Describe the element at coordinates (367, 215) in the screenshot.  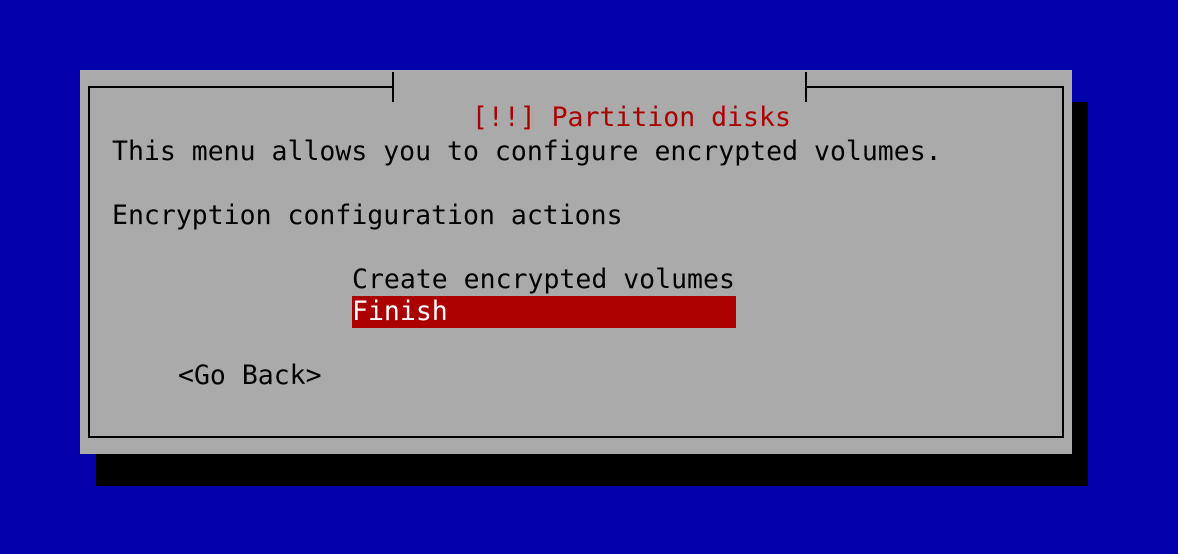
I see `menu-prompt: Encryption configuration actions` at that location.